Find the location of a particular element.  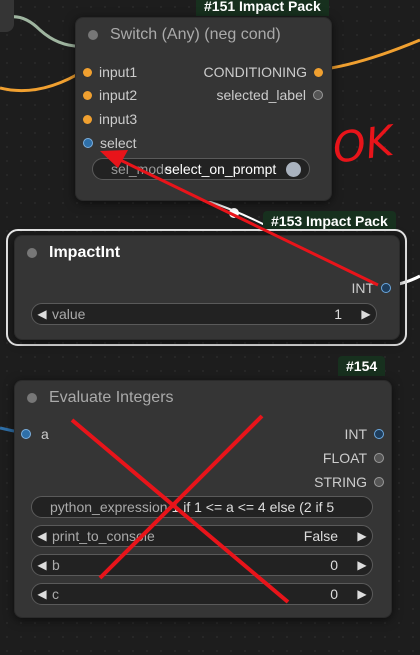

annotation-arrowhead-icon is located at coordinates (114, 159).